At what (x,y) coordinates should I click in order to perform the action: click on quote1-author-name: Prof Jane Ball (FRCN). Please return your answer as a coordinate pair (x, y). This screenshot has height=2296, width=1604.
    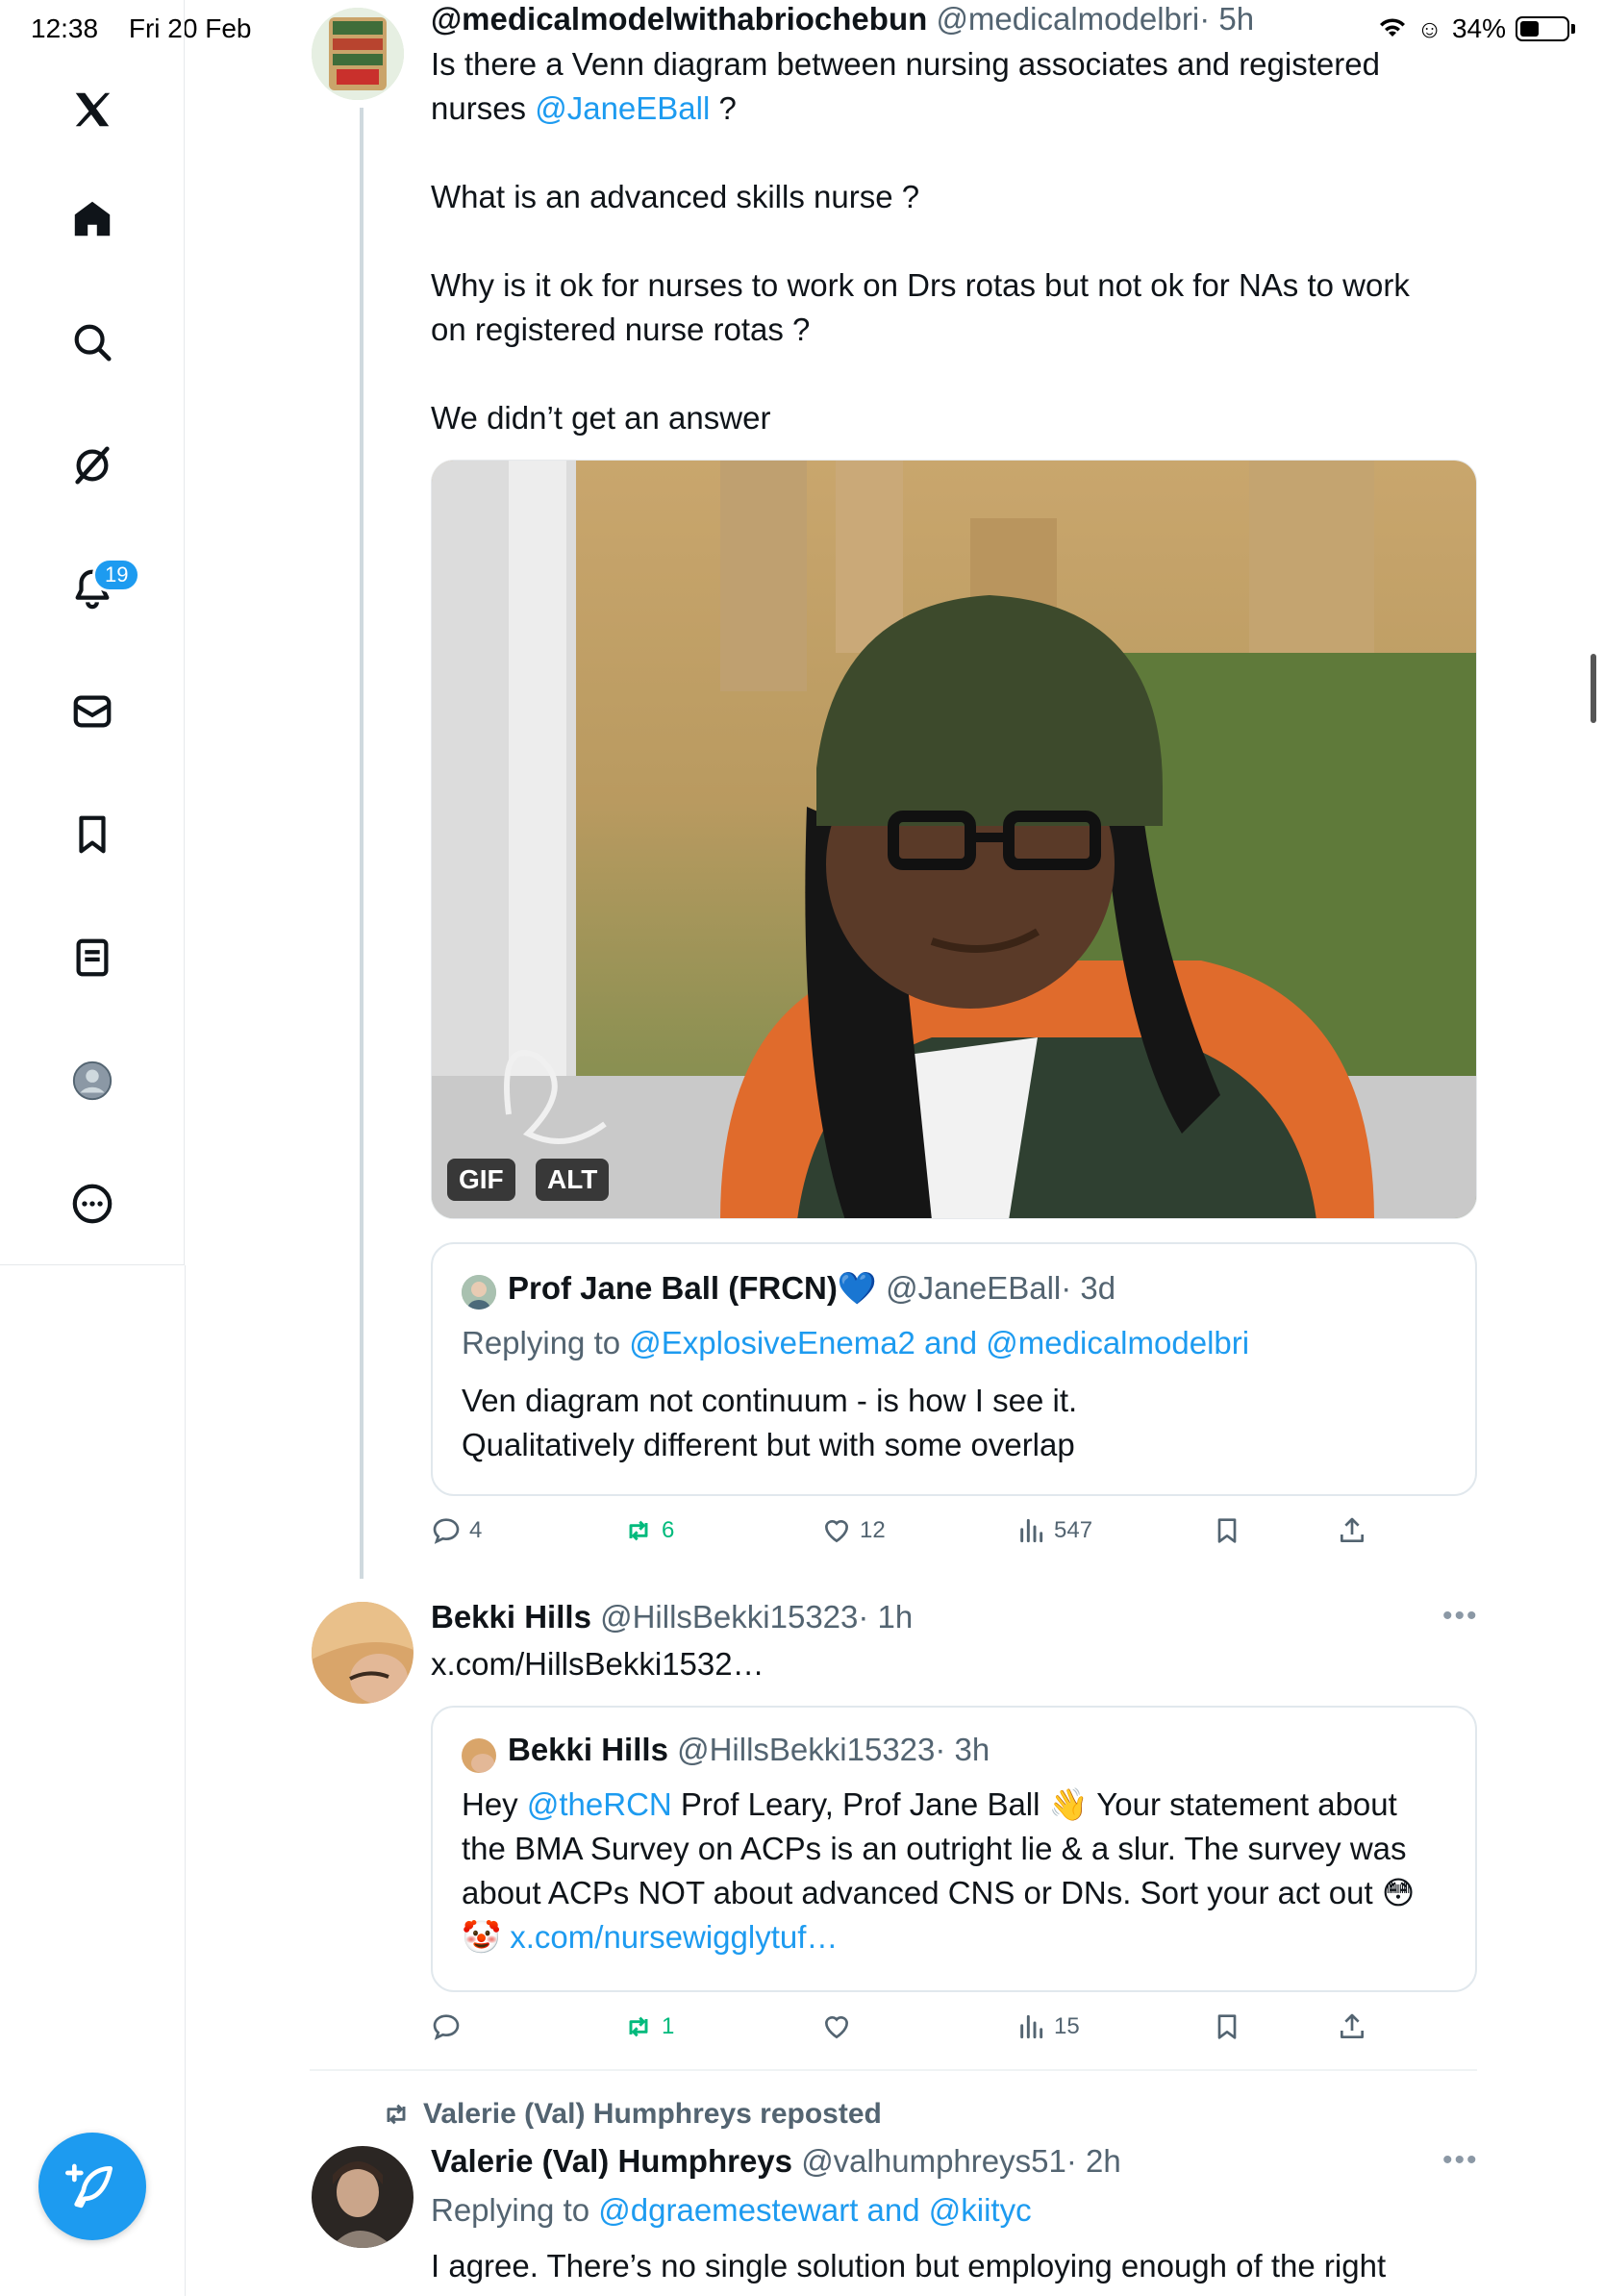
    Looking at the image, I should click on (673, 1288).